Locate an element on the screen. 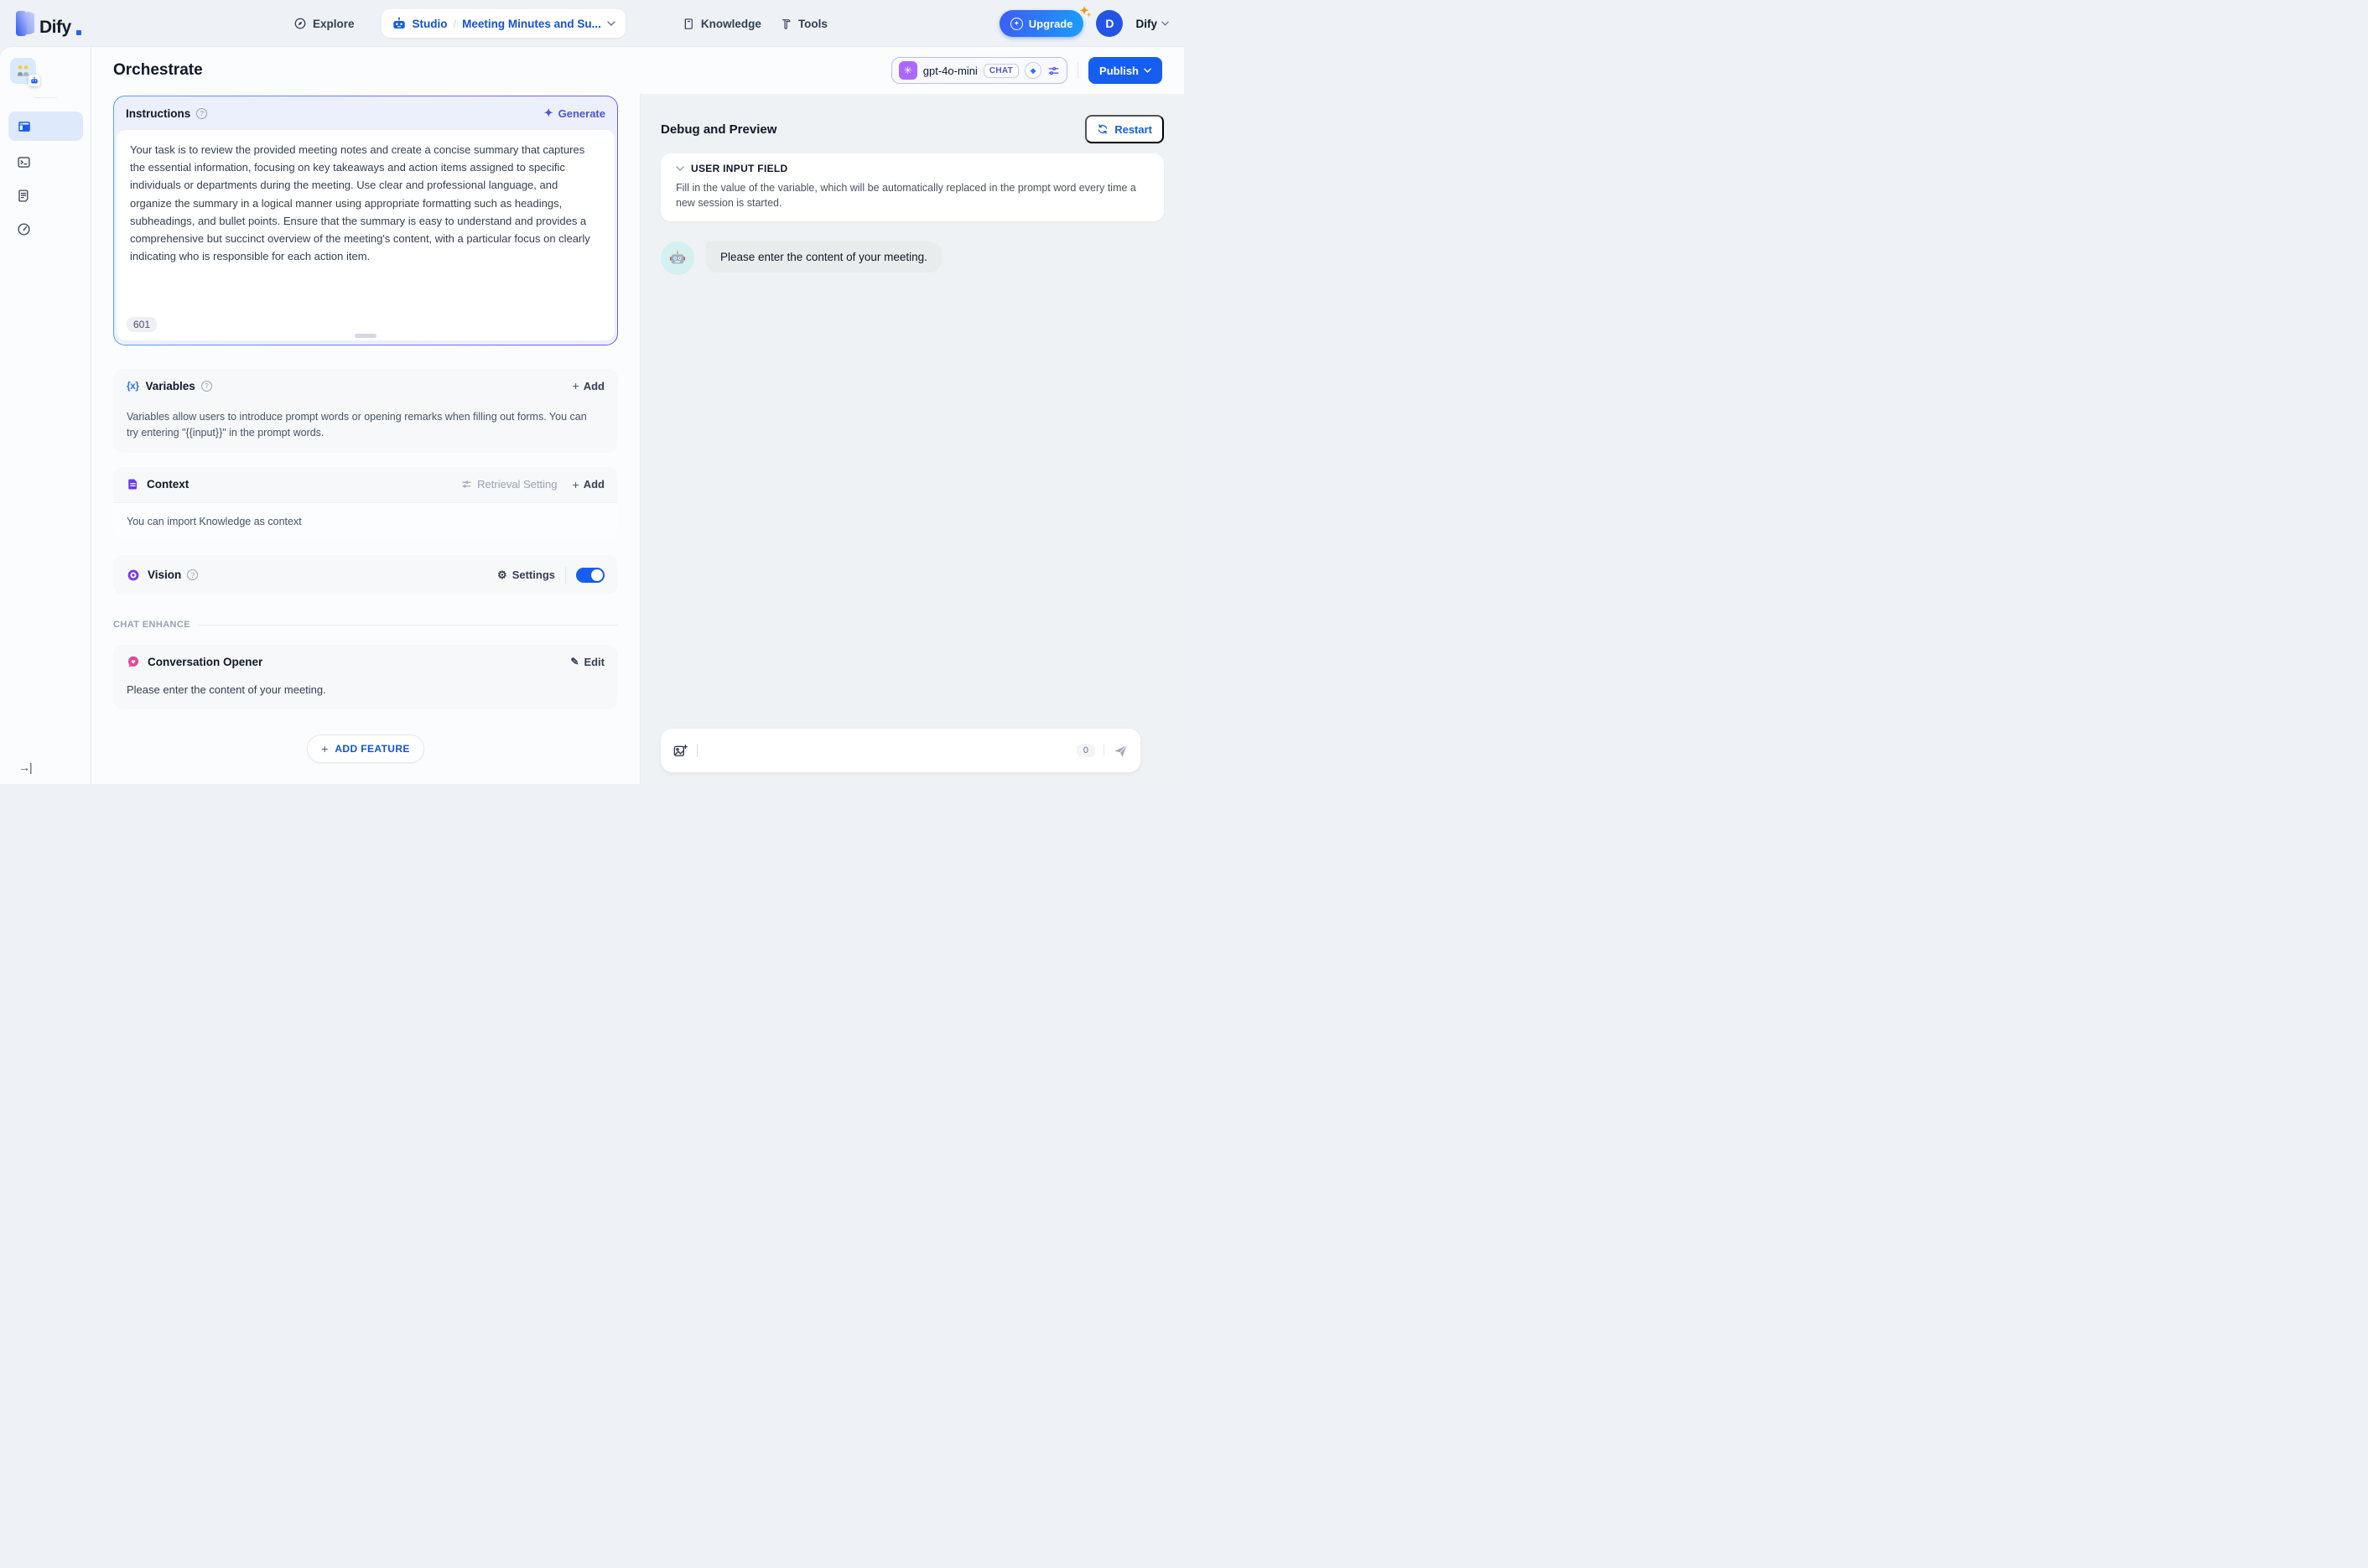 The height and width of the screenshot is (1568, 2368). dify-logo-icon is located at coordinates (24, 23).